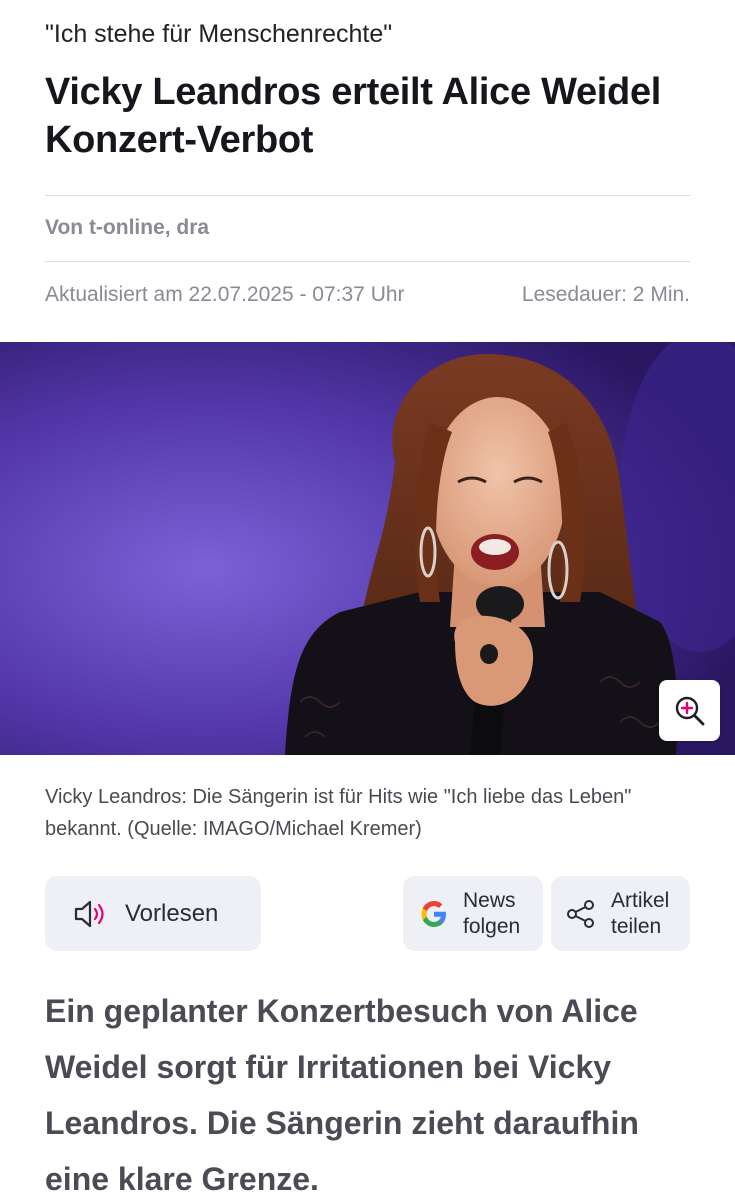  I want to click on zoom-in-icon, so click(689, 710).